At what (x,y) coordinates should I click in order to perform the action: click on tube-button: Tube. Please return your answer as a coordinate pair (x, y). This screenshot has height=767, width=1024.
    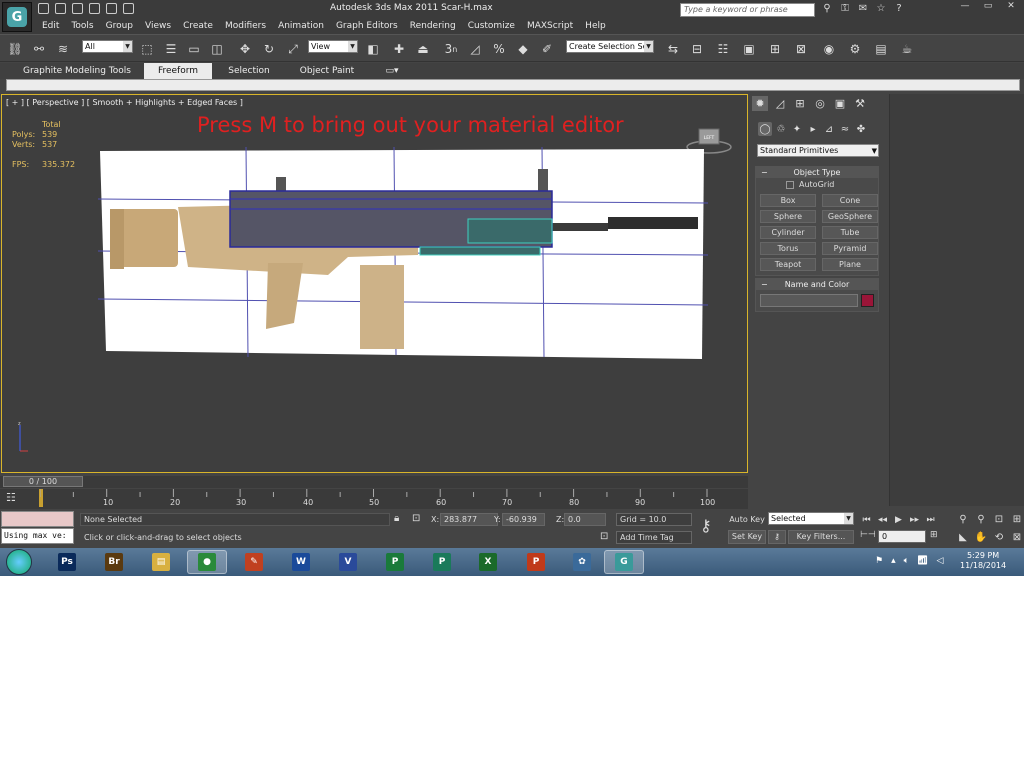
    Looking at the image, I should click on (850, 232).